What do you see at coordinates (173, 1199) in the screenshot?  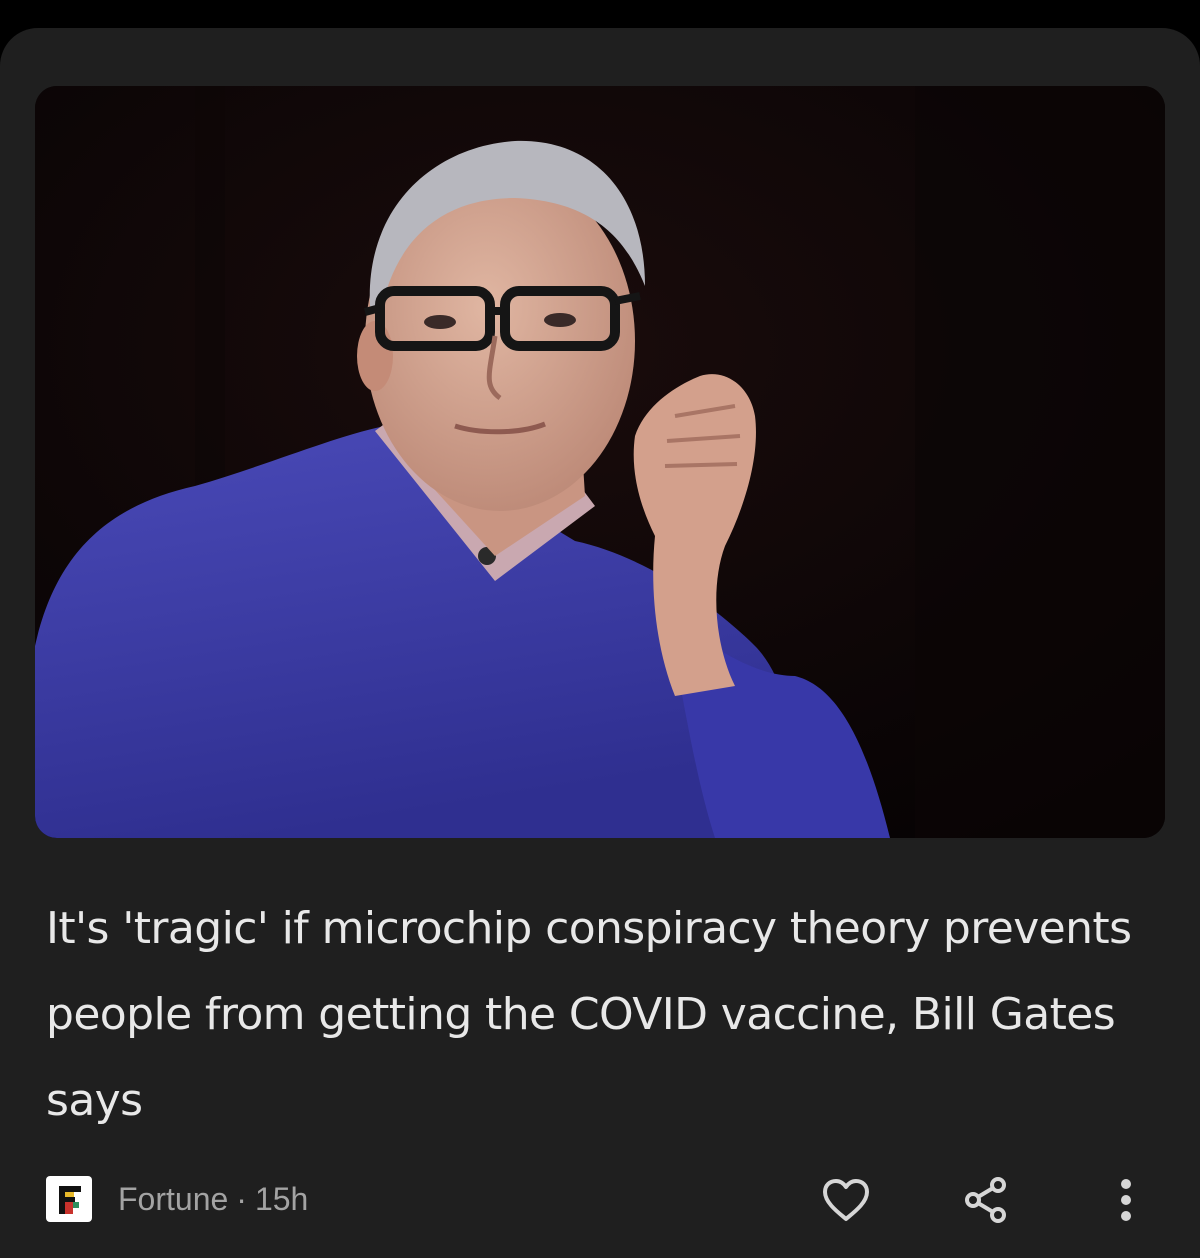 I see `source-name: Fortune` at bounding box center [173, 1199].